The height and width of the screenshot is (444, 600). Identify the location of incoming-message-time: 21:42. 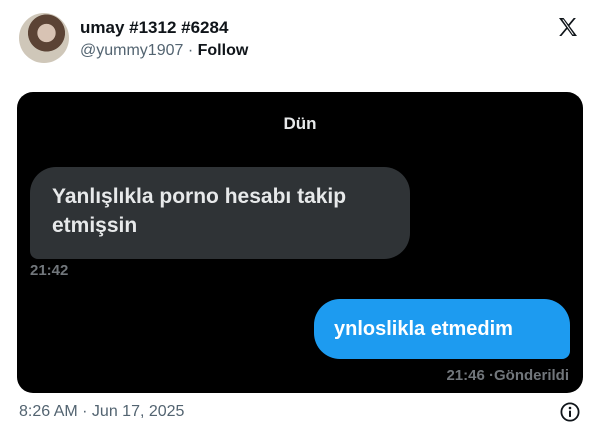
(49, 270).